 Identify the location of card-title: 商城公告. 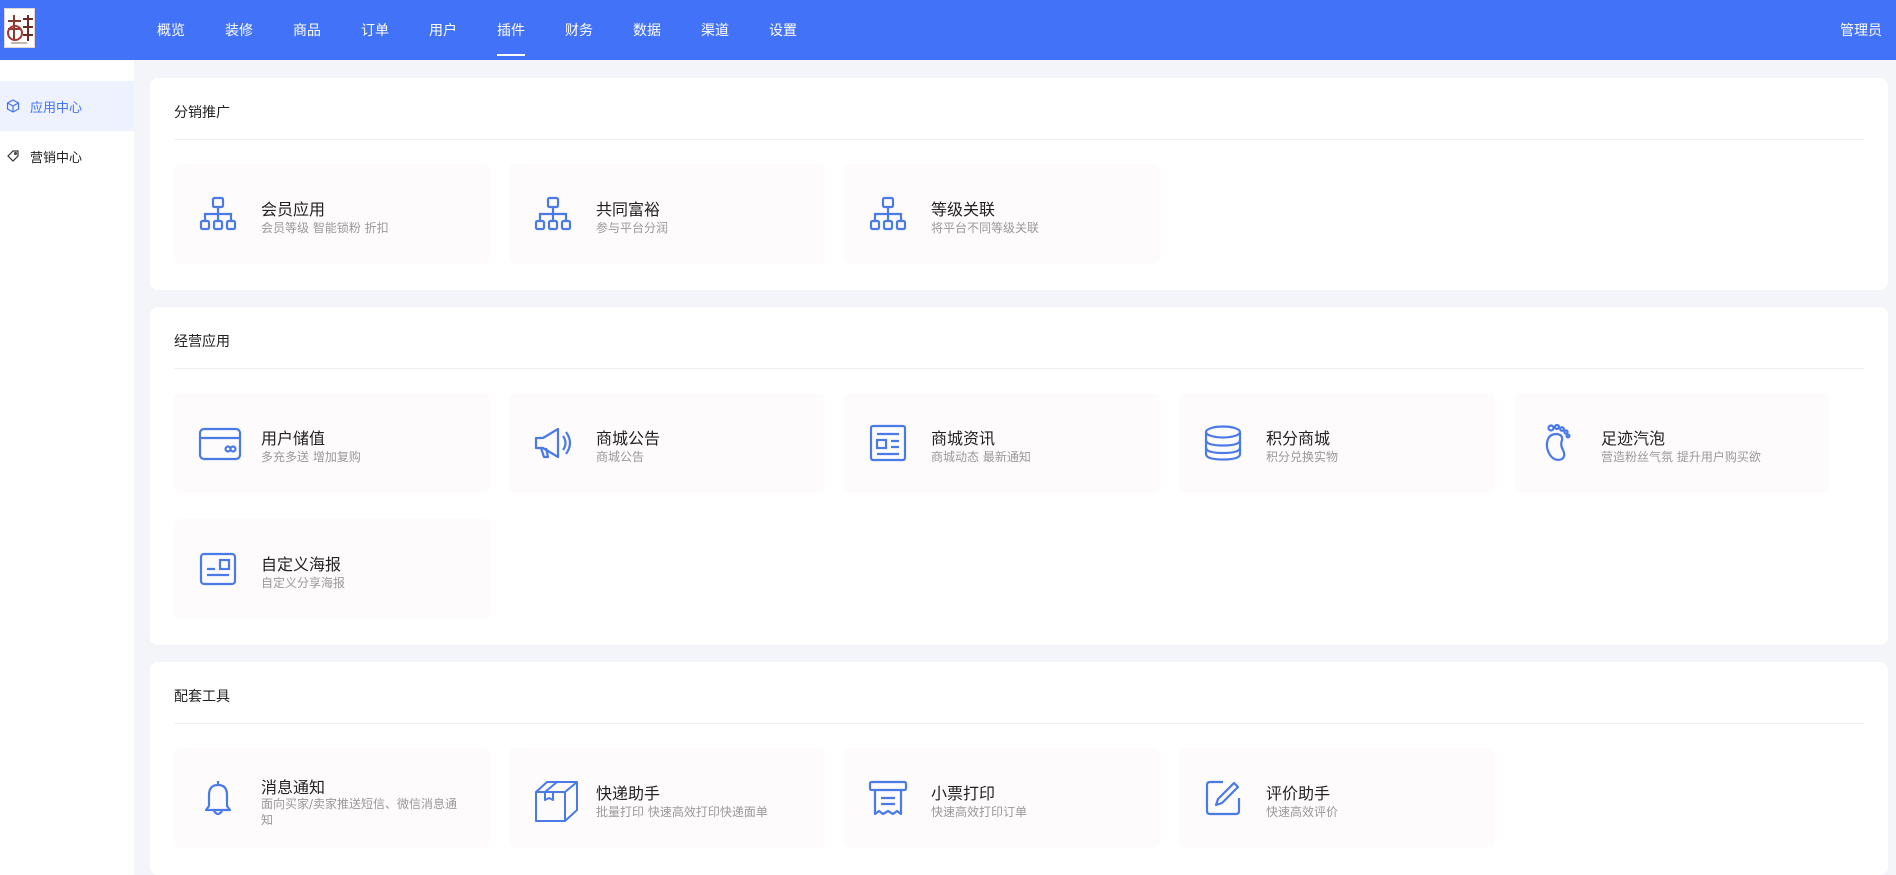
(628, 438).